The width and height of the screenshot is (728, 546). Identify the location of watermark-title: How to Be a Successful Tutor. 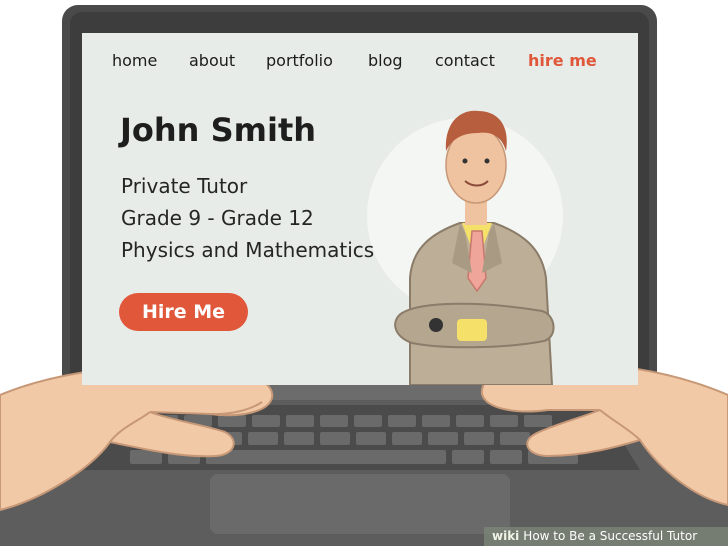
(610, 536).